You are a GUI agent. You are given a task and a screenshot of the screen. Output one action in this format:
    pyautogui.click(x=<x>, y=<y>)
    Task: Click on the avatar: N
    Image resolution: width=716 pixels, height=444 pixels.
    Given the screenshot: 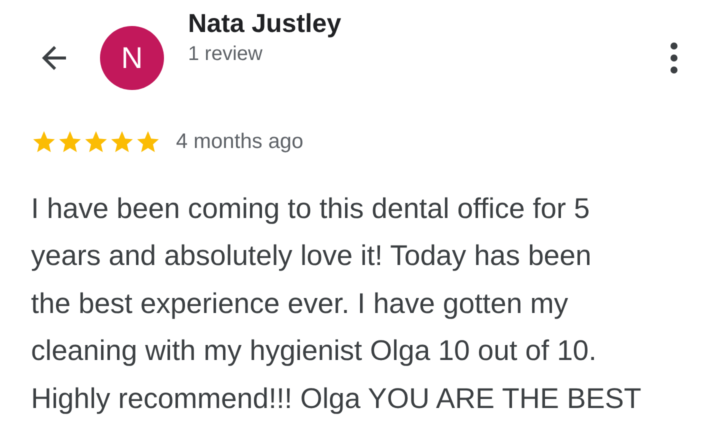 What is the action you would take?
    pyautogui.click(x=132, y=58)
    